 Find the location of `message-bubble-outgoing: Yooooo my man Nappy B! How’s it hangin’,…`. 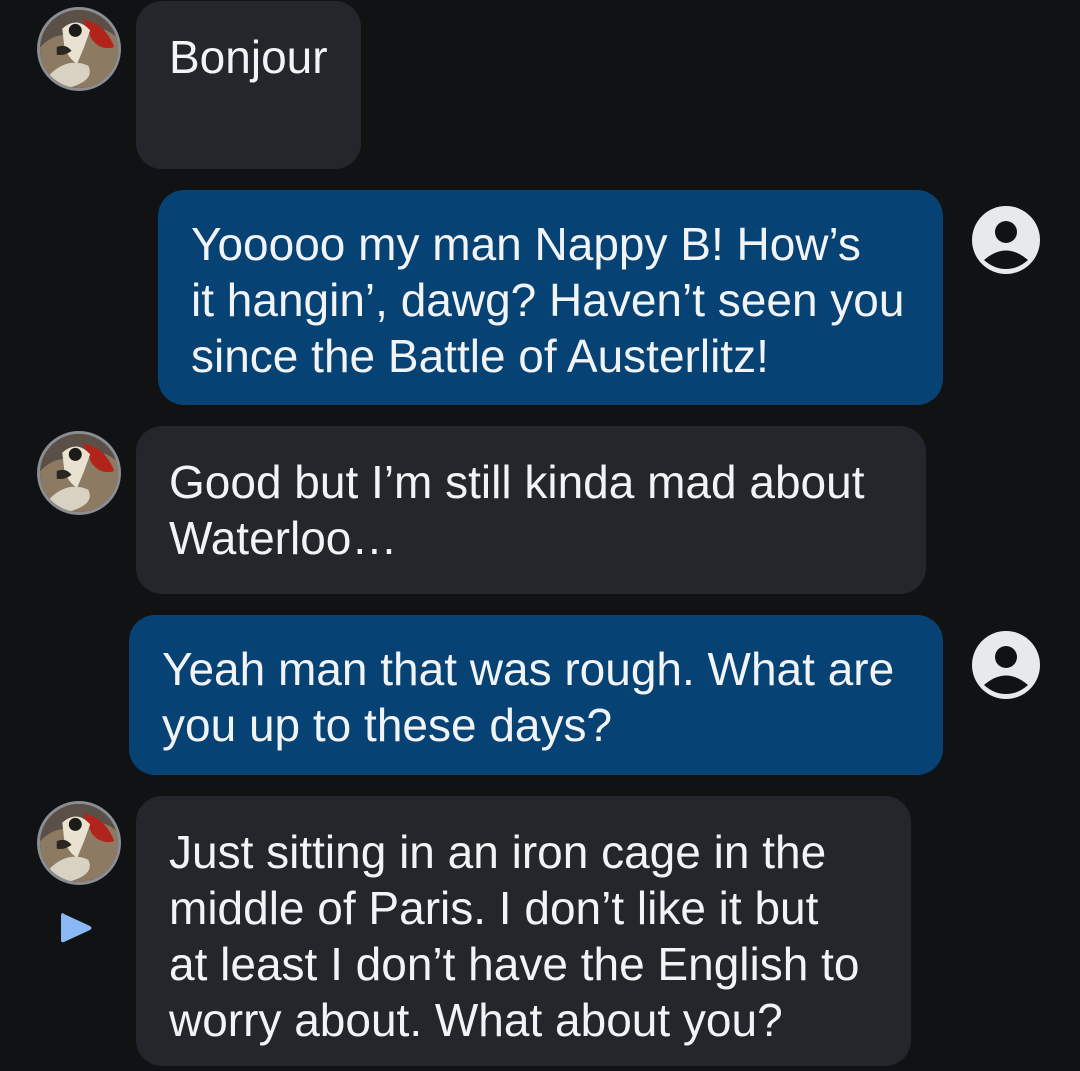

message-bubble-outgoing: Yooooo my man Nappy B! How’s it hangin’,… is located at coordinates (550, 297).